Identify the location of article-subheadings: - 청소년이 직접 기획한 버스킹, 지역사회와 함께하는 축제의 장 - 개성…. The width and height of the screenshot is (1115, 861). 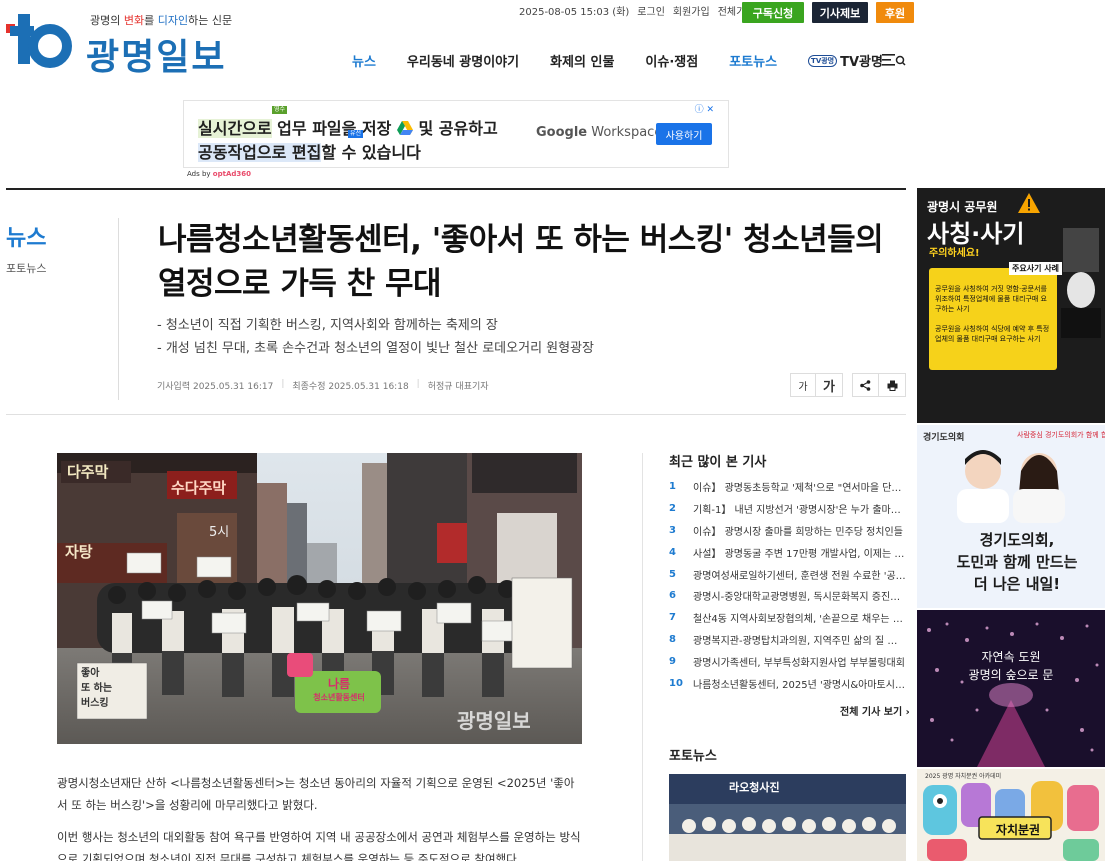
(375, 337).